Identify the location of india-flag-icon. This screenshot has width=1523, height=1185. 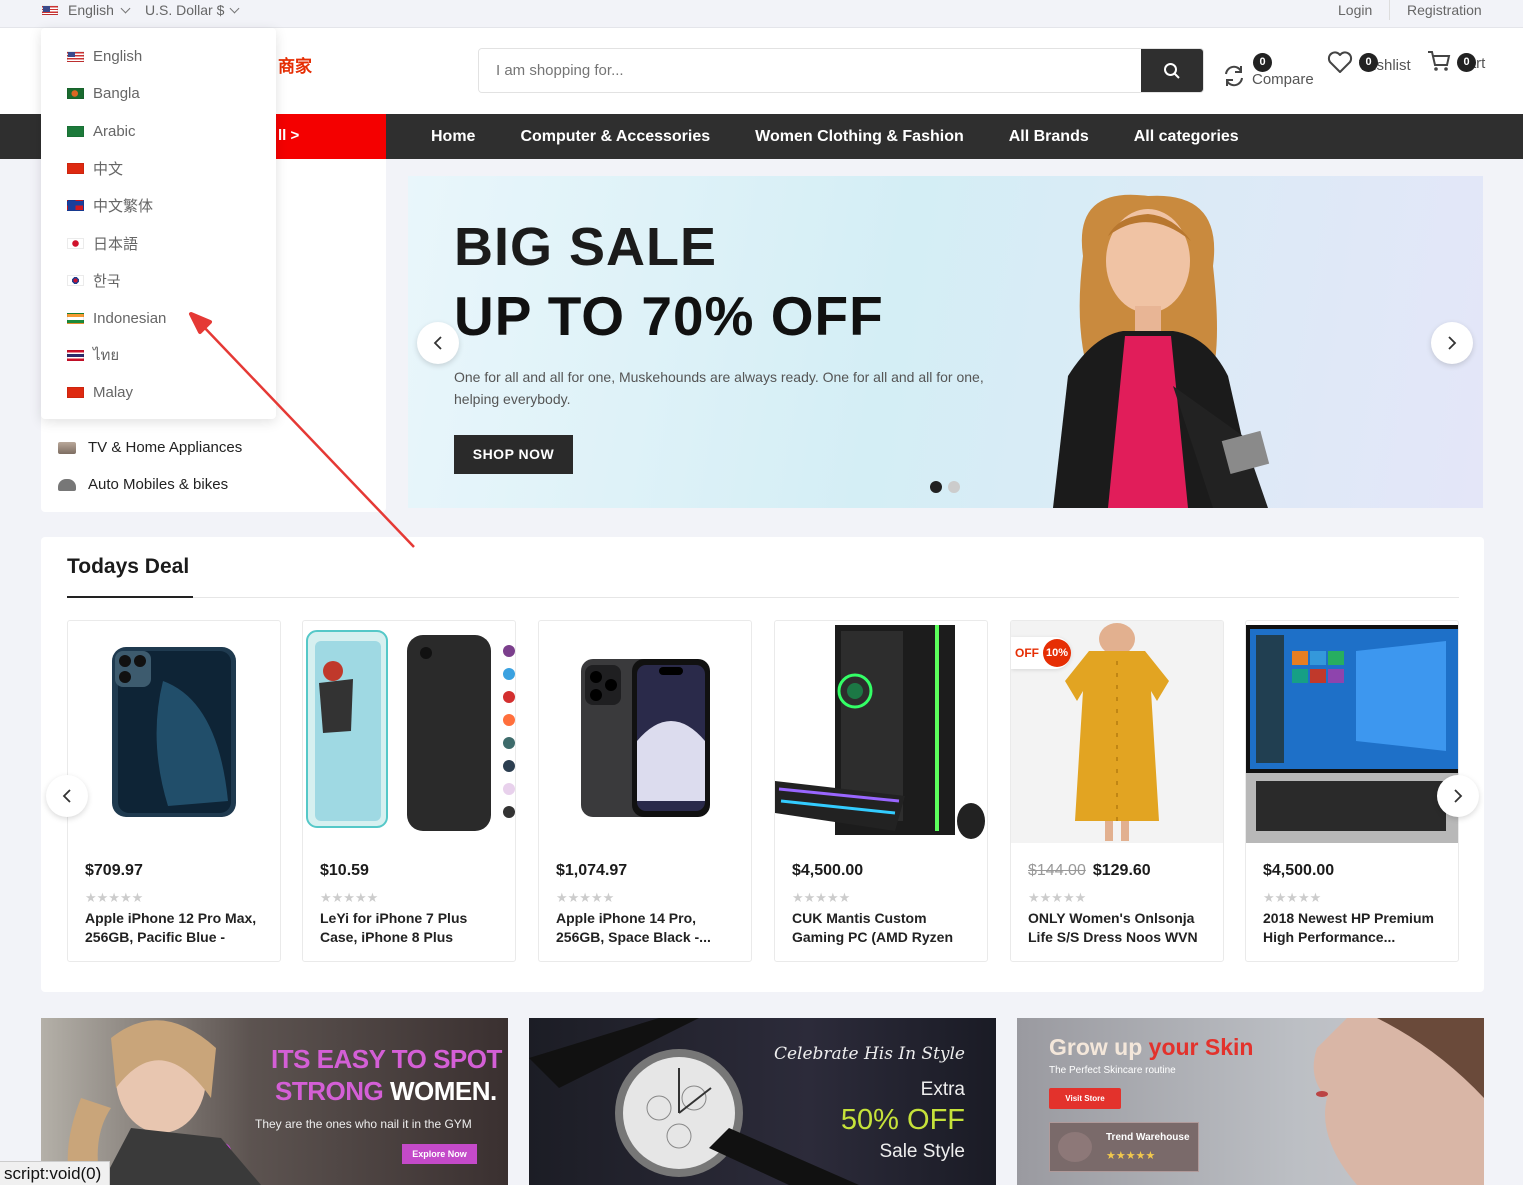
(75, 318).